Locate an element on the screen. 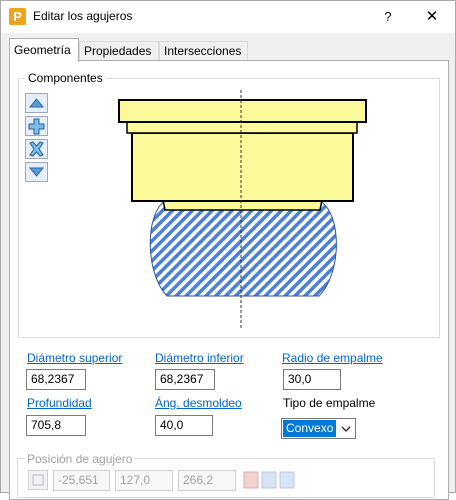 The image size is (456, 500). title-bar: P Editar los agujeros ? ✕ is located at coordinates (228, 17).